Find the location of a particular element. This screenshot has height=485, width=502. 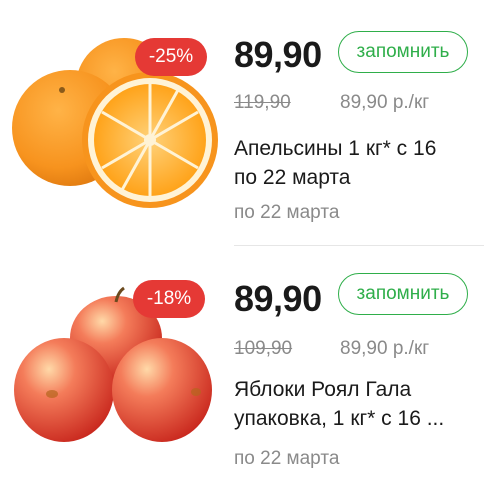

product-title-line: Апельсины 1 кг* с 16 is located at coordinates (335, 148).